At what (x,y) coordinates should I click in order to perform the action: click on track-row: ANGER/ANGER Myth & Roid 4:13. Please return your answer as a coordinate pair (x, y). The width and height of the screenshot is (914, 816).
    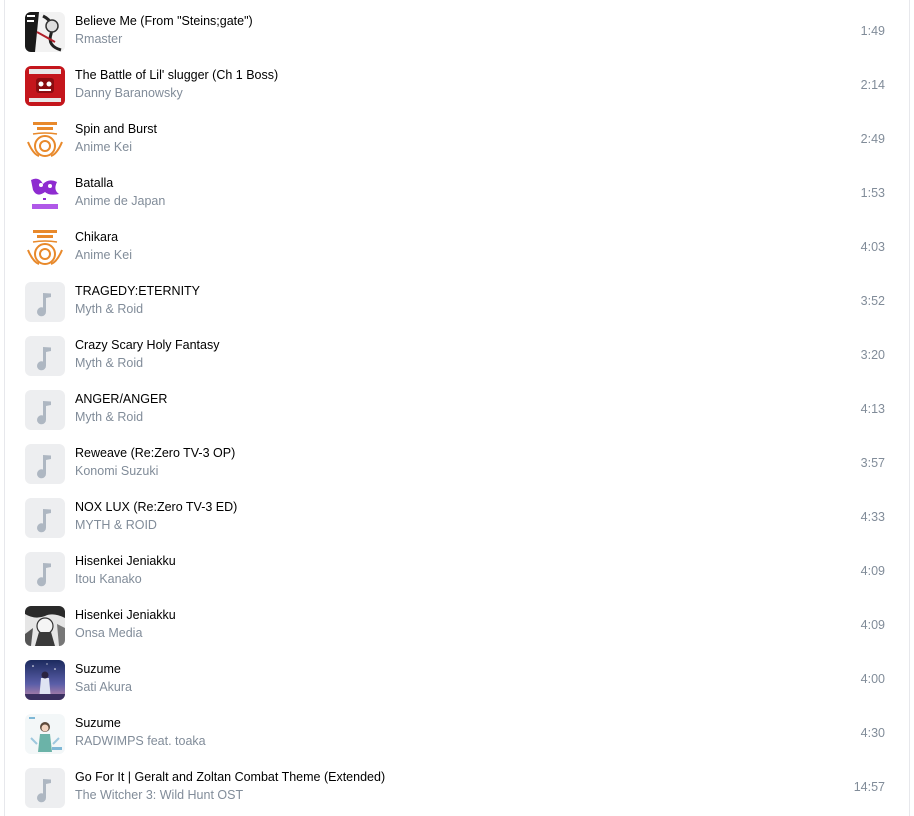
    Looking at the image, I should click on (457, 407).